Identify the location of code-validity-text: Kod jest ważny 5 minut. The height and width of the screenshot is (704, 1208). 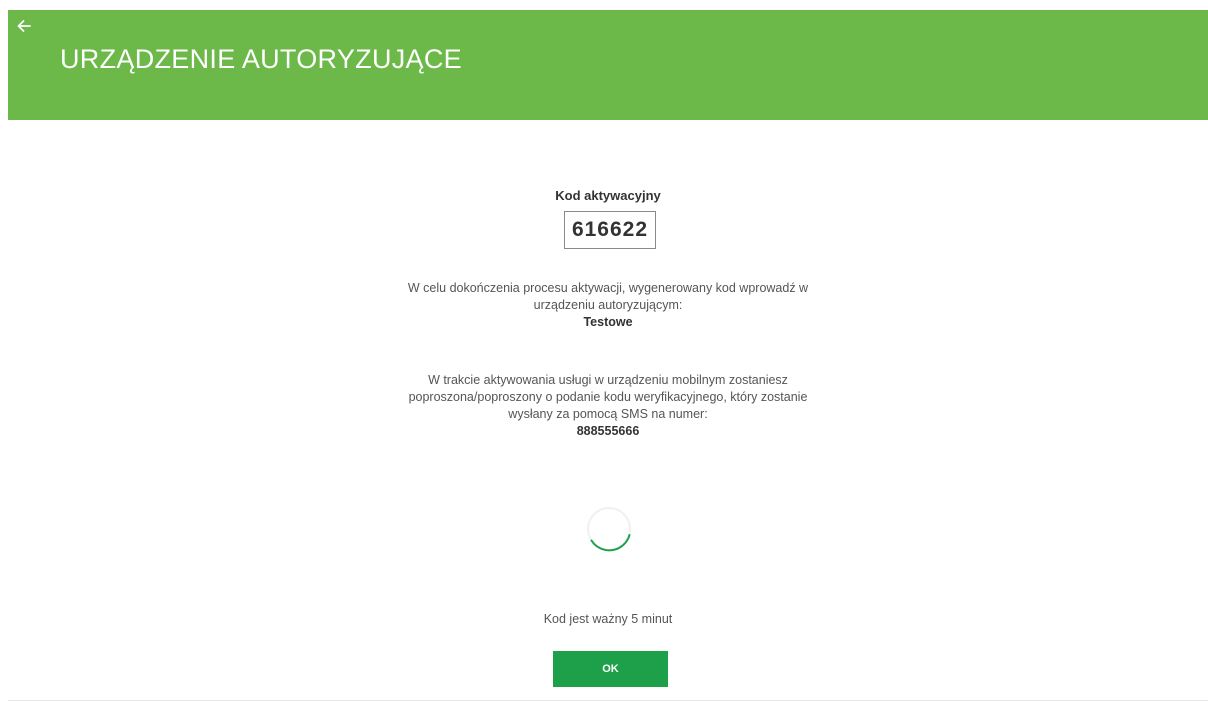
(608, 619).